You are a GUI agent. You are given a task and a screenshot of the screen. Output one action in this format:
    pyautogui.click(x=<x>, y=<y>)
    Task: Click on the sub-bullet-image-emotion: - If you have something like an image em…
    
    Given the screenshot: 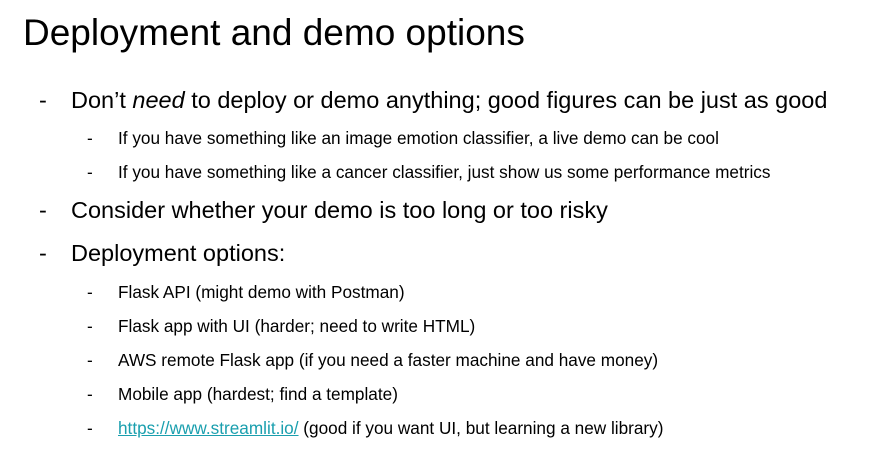 What is the action you would take?
    pyautogui.click(x=403, y=138)
    